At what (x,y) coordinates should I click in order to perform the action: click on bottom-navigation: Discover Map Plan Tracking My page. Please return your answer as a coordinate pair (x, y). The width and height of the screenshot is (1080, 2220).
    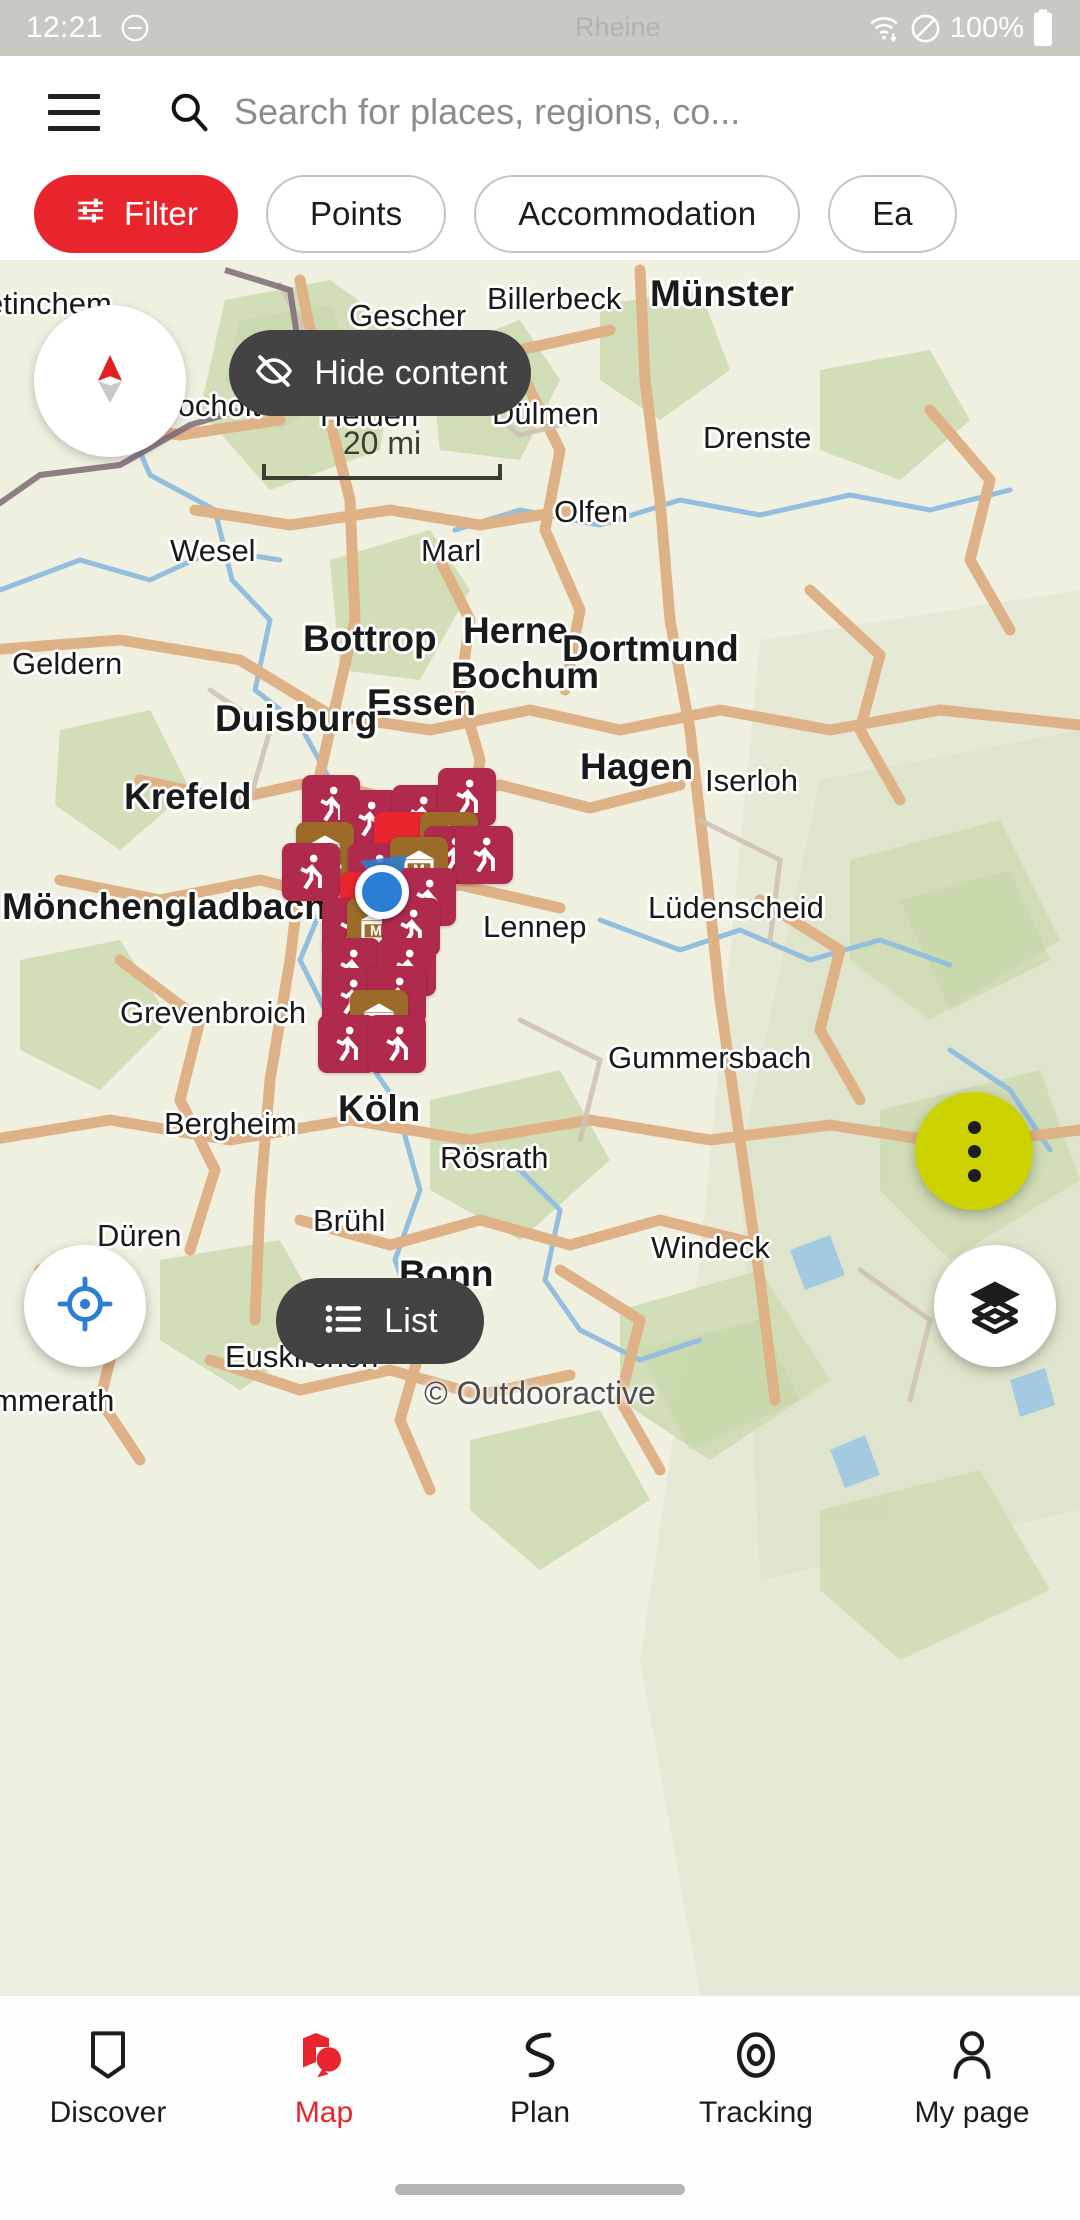
    Looking at the image, I should click on (540, 2077).